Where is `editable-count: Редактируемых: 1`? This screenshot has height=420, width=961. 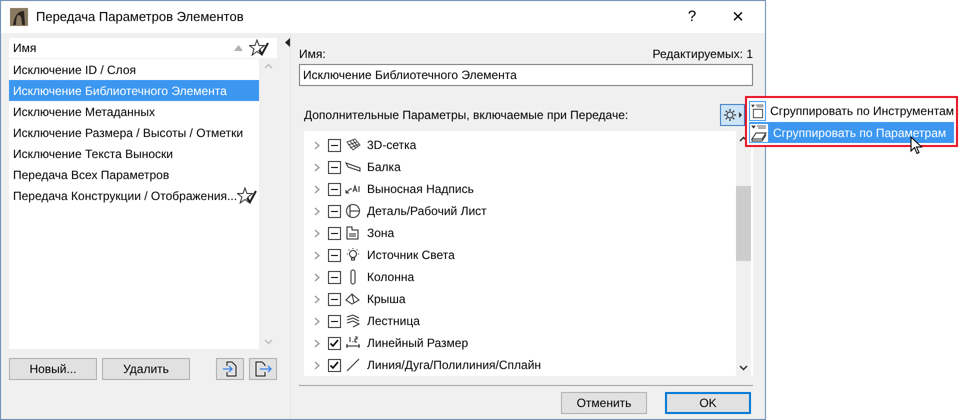
editable-count: Редактируемых: 1 is located at coordinates (702, 54).